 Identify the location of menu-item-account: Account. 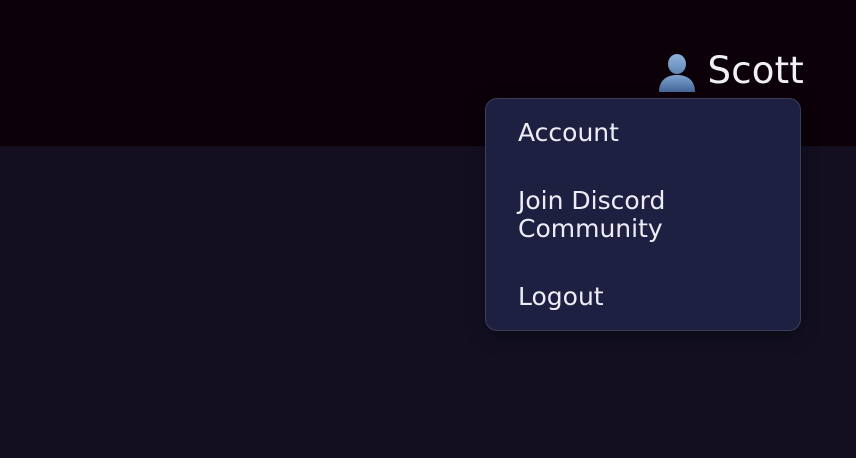
(649, 133).